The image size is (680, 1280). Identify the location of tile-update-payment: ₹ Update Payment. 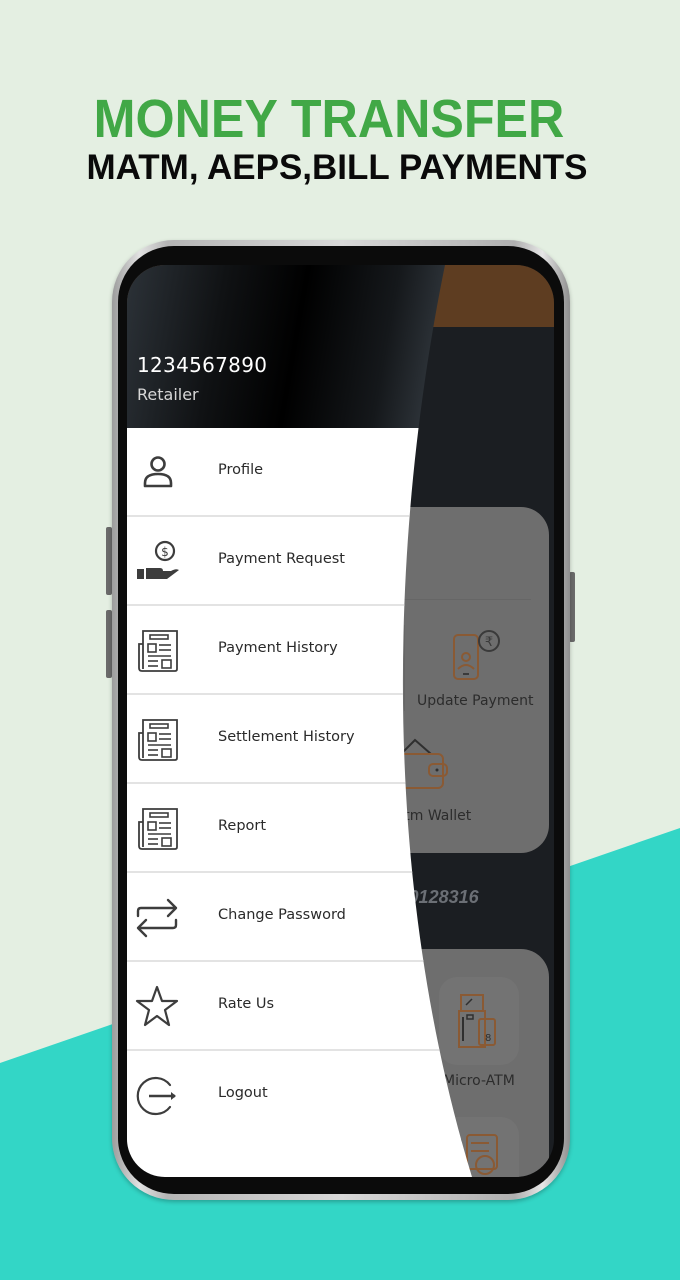
(475, 665).